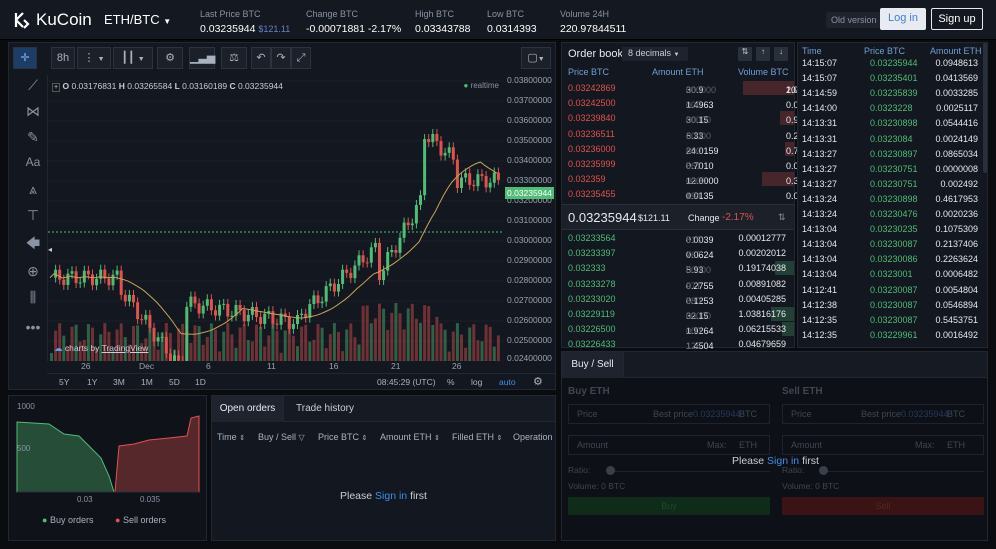  I want to click on zoom-tool: ⊕, so click(33, 271).